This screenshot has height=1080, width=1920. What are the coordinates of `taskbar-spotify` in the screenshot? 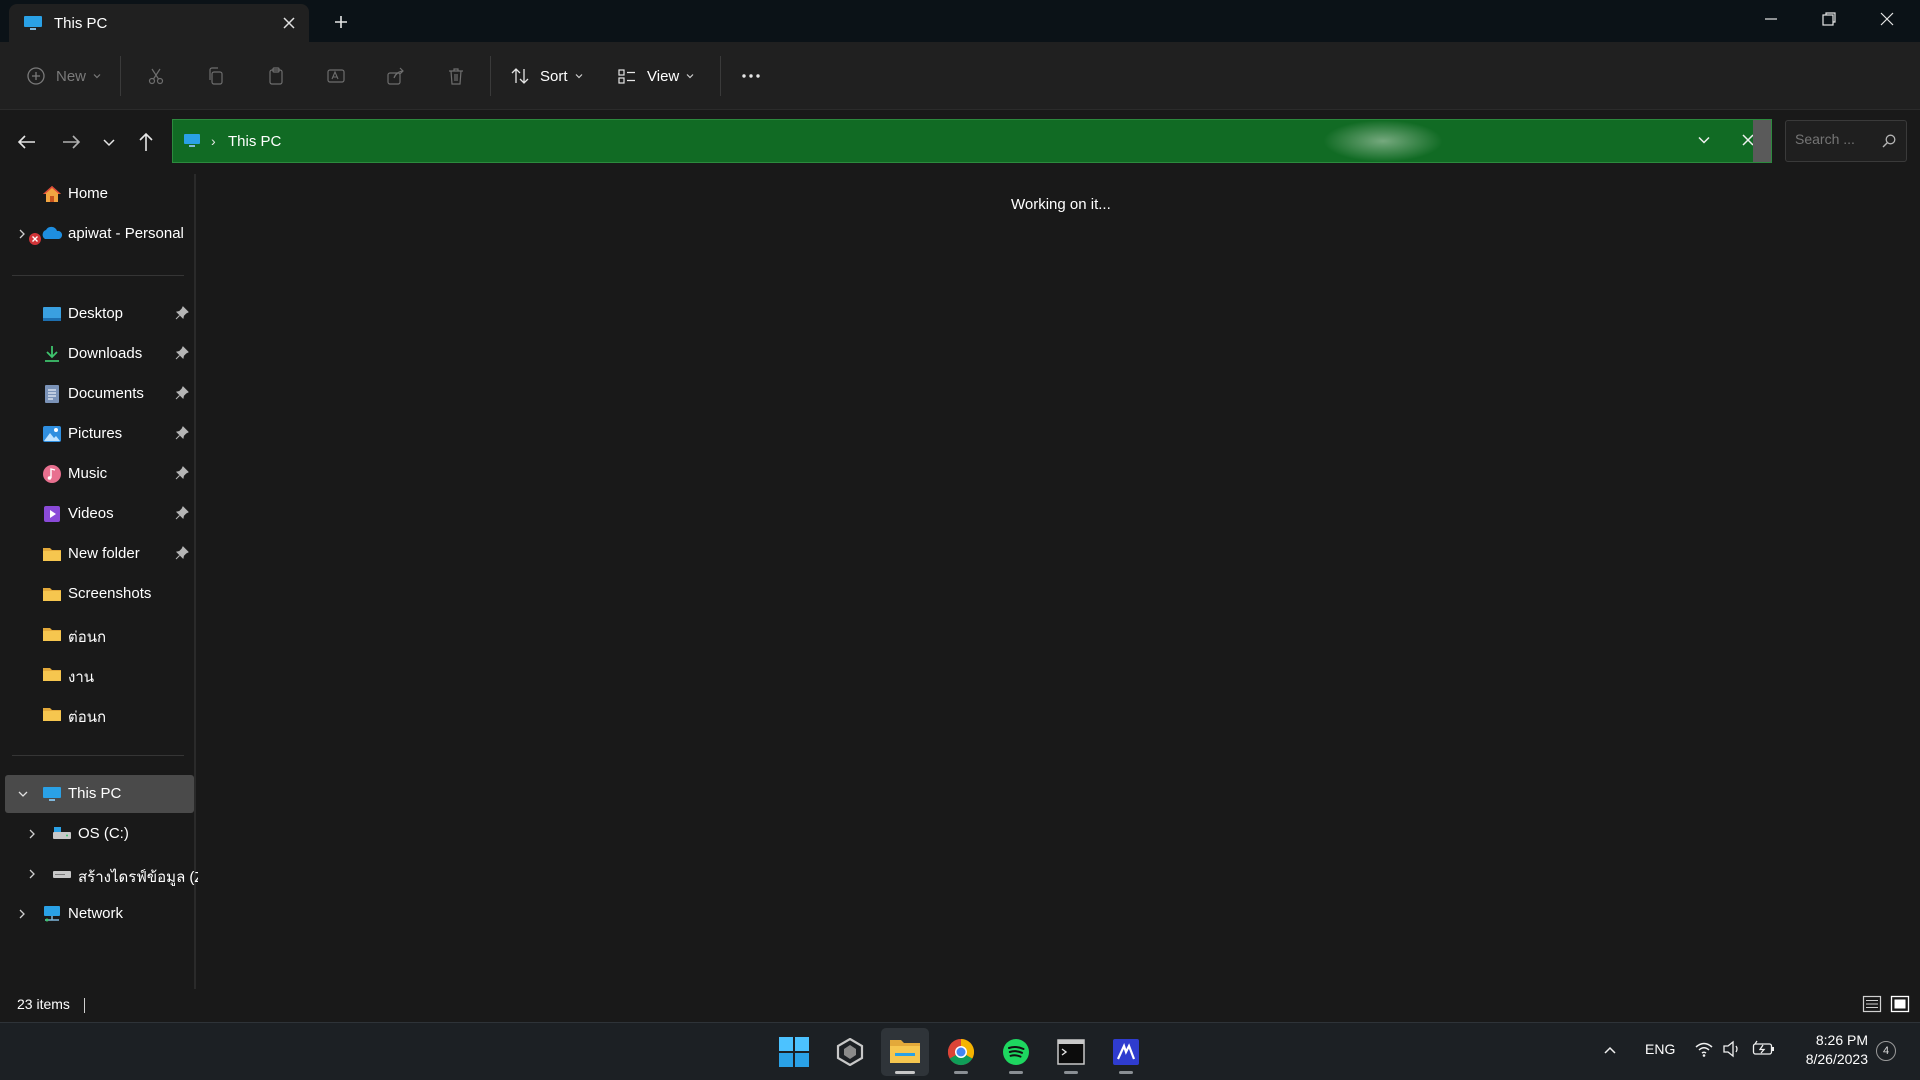 It's located at (1016, 1052).